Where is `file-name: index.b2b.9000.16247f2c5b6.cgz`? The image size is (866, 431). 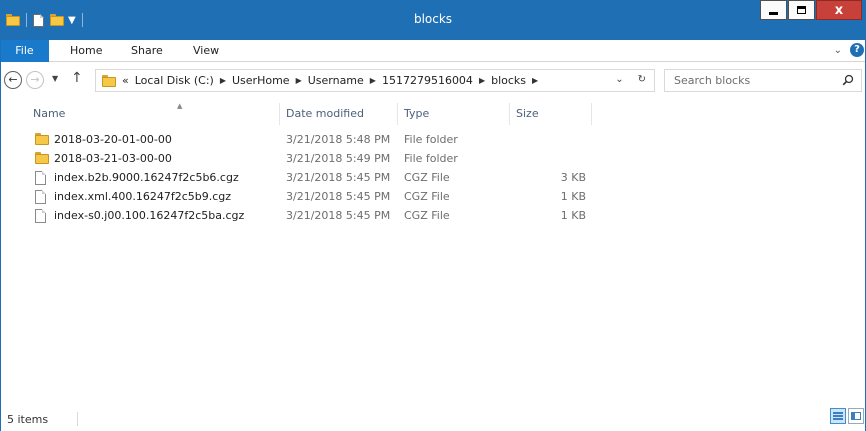 file-name: index.b2b.9000.16247f2c5b6.cgz is located at coordinates (146, 177).